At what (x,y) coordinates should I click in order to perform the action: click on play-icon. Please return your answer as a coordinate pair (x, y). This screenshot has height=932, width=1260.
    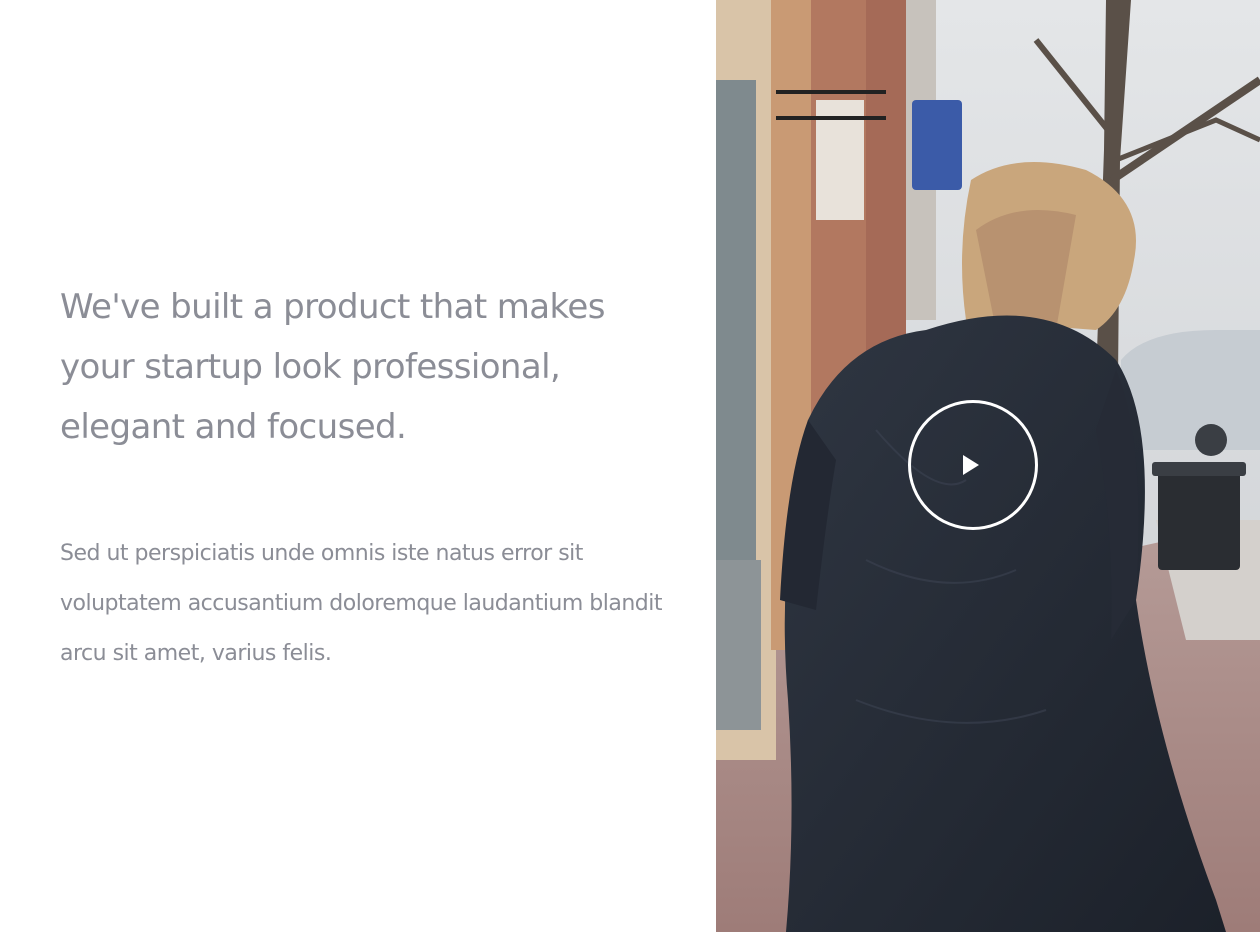
    Looking at the image, I should click on (971, 465).